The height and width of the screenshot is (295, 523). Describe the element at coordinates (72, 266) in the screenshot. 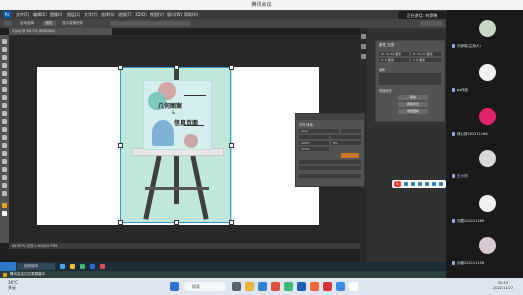

I see `inner-taskbar-folder-icon` at that location.